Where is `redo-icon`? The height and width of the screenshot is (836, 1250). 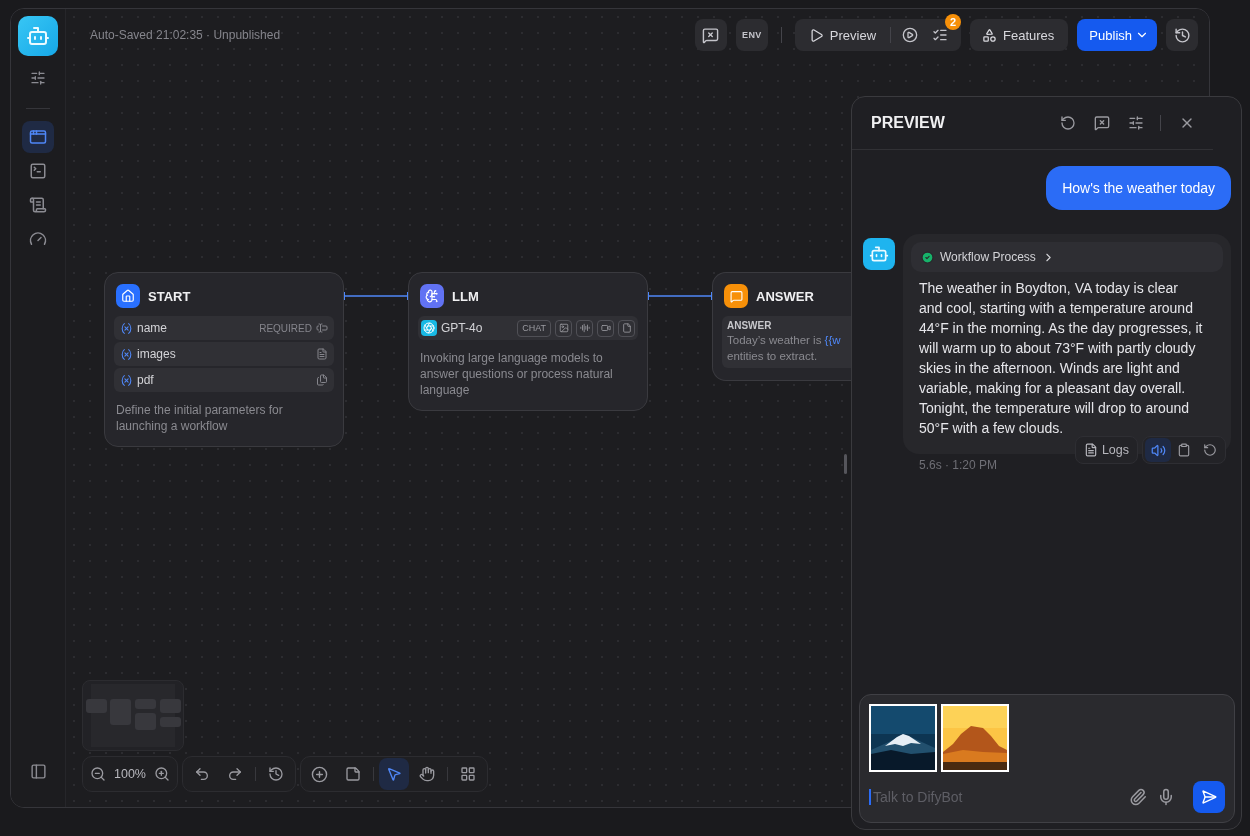 redo-icon is located at coordinates (235, 774).